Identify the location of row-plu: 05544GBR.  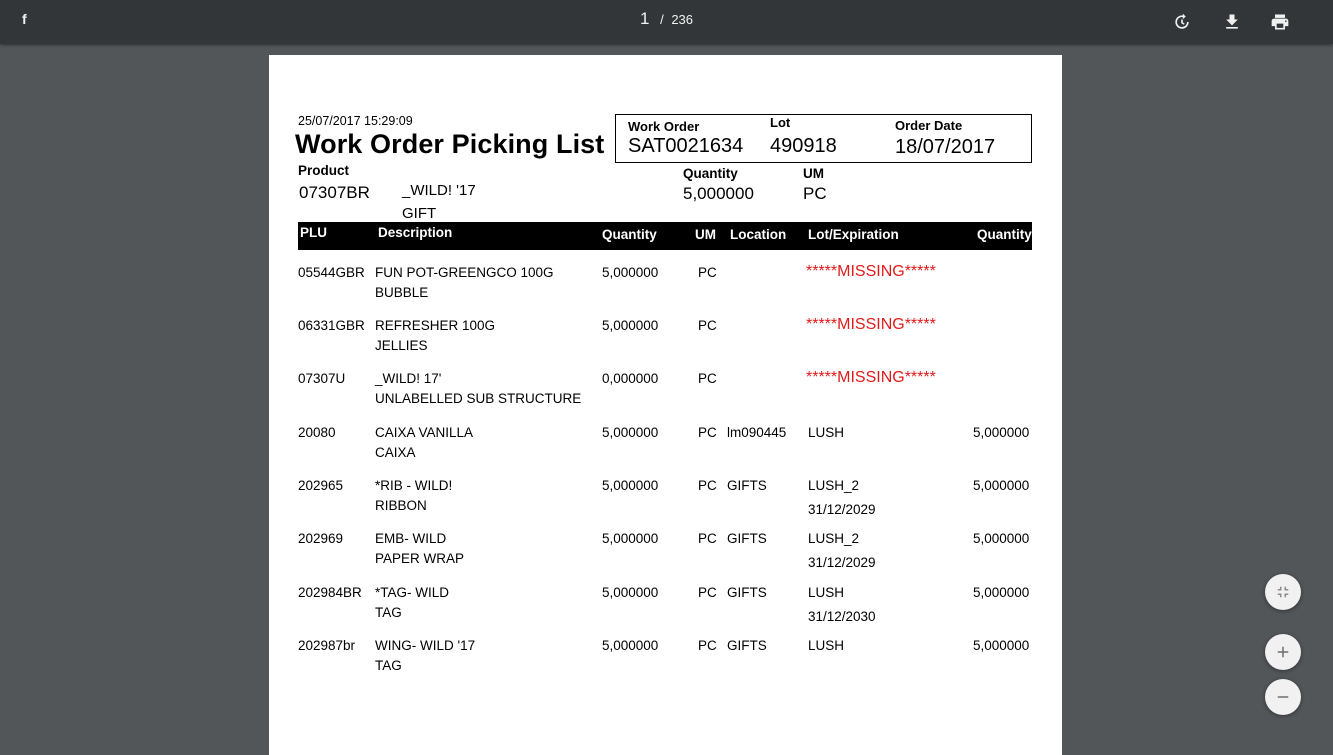
(331, 272).